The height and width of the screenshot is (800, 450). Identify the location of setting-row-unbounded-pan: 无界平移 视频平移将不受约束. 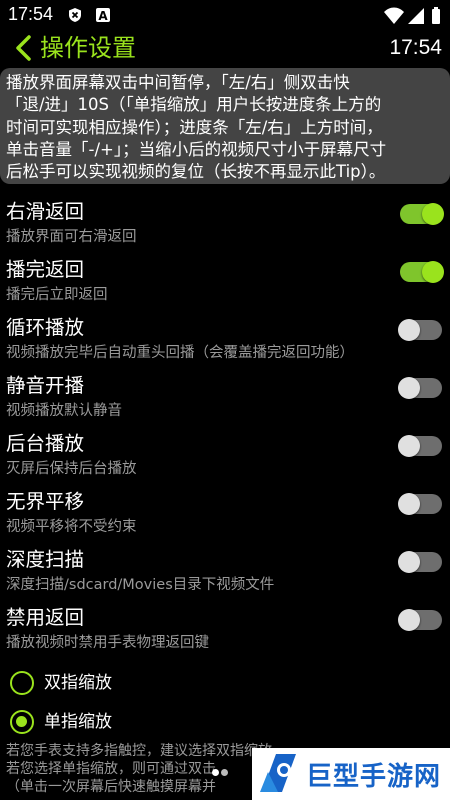
(225, 516).